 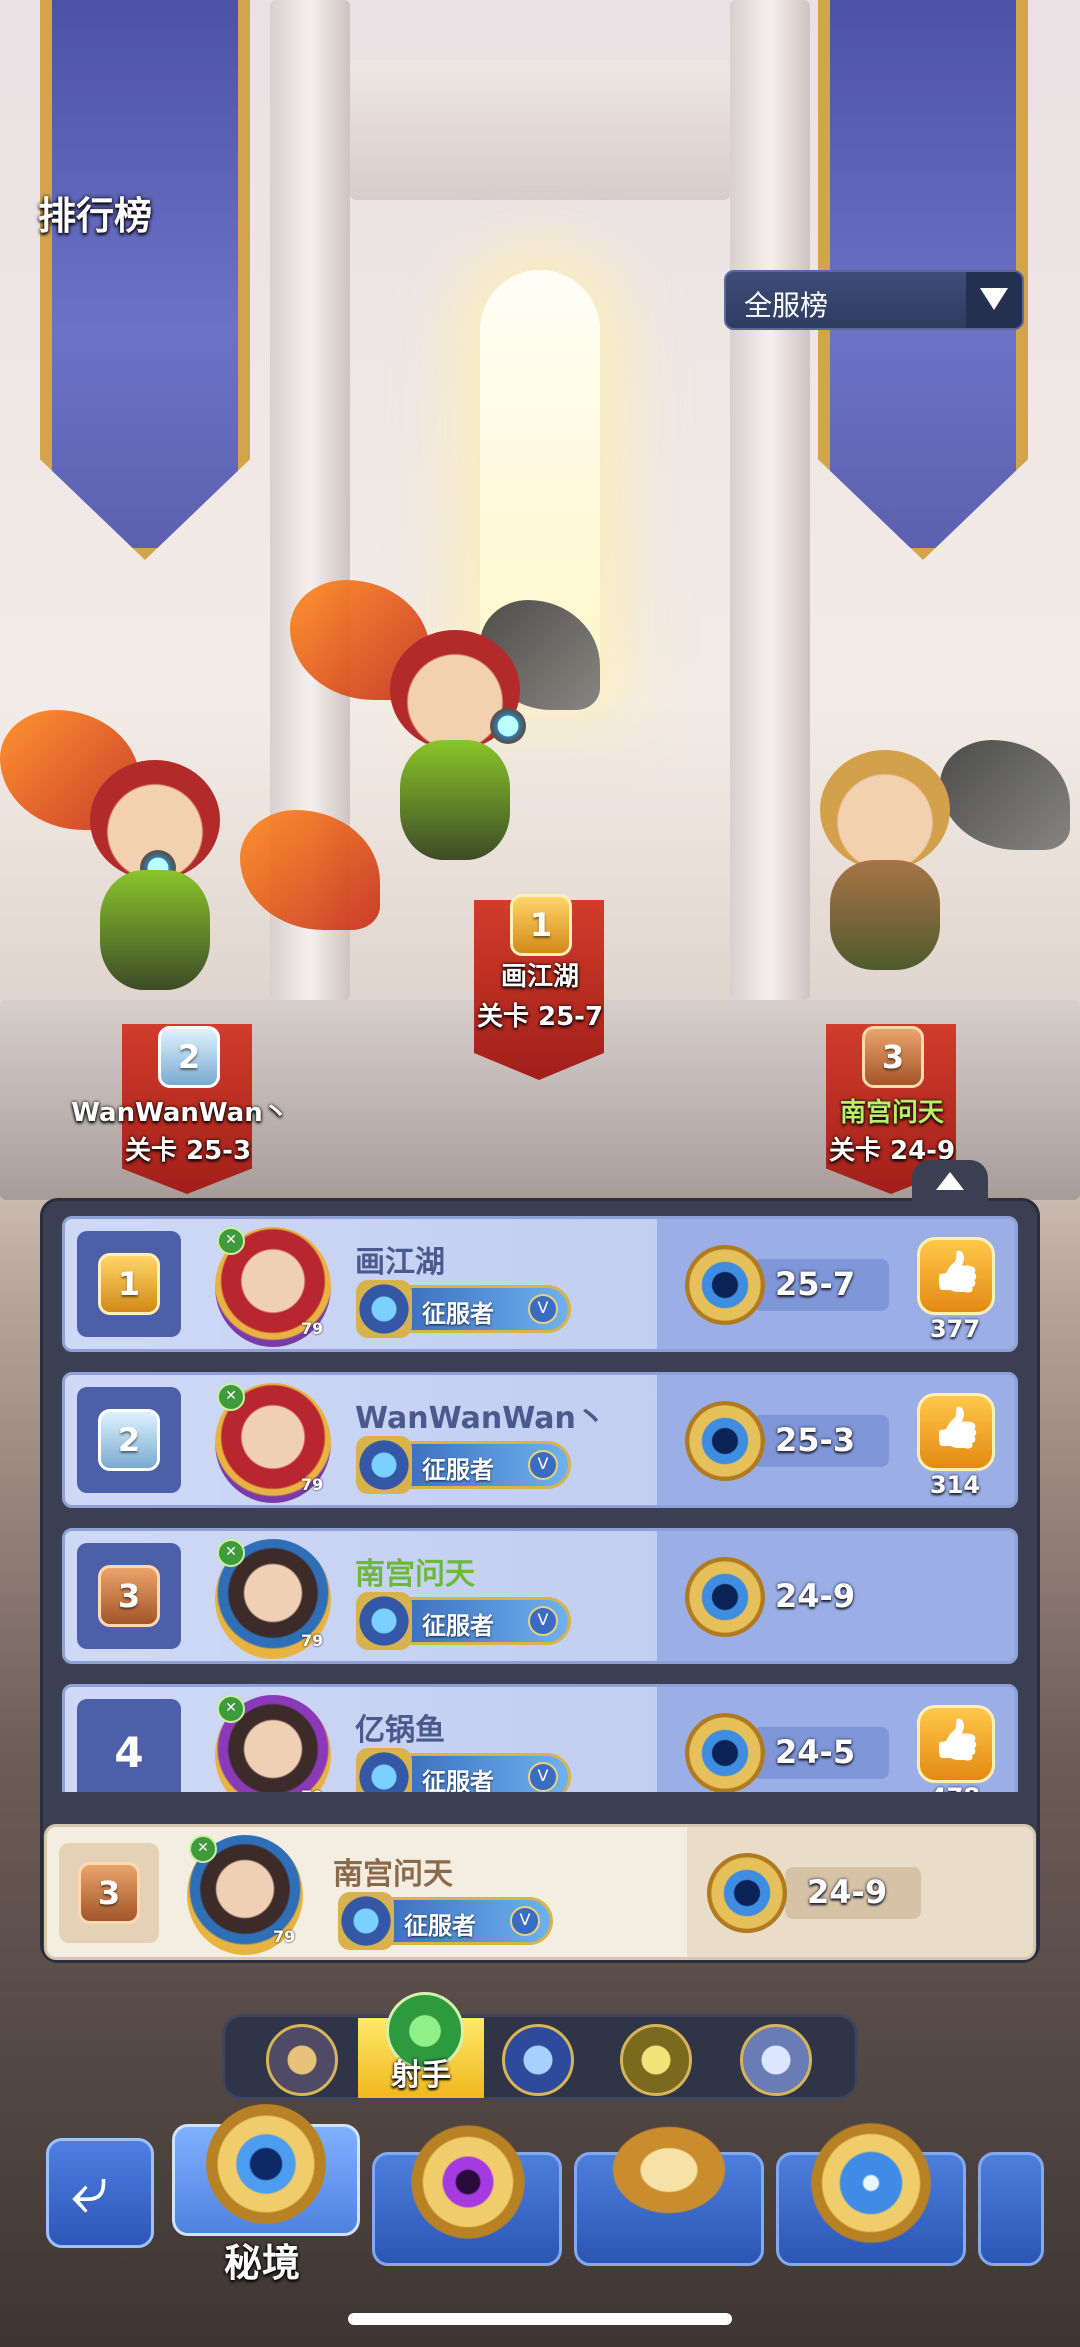 What do you see at coordinates (541, 925) in the screenshot?
I see `rank-1-badge: 1` at bounding box center [541, 925].